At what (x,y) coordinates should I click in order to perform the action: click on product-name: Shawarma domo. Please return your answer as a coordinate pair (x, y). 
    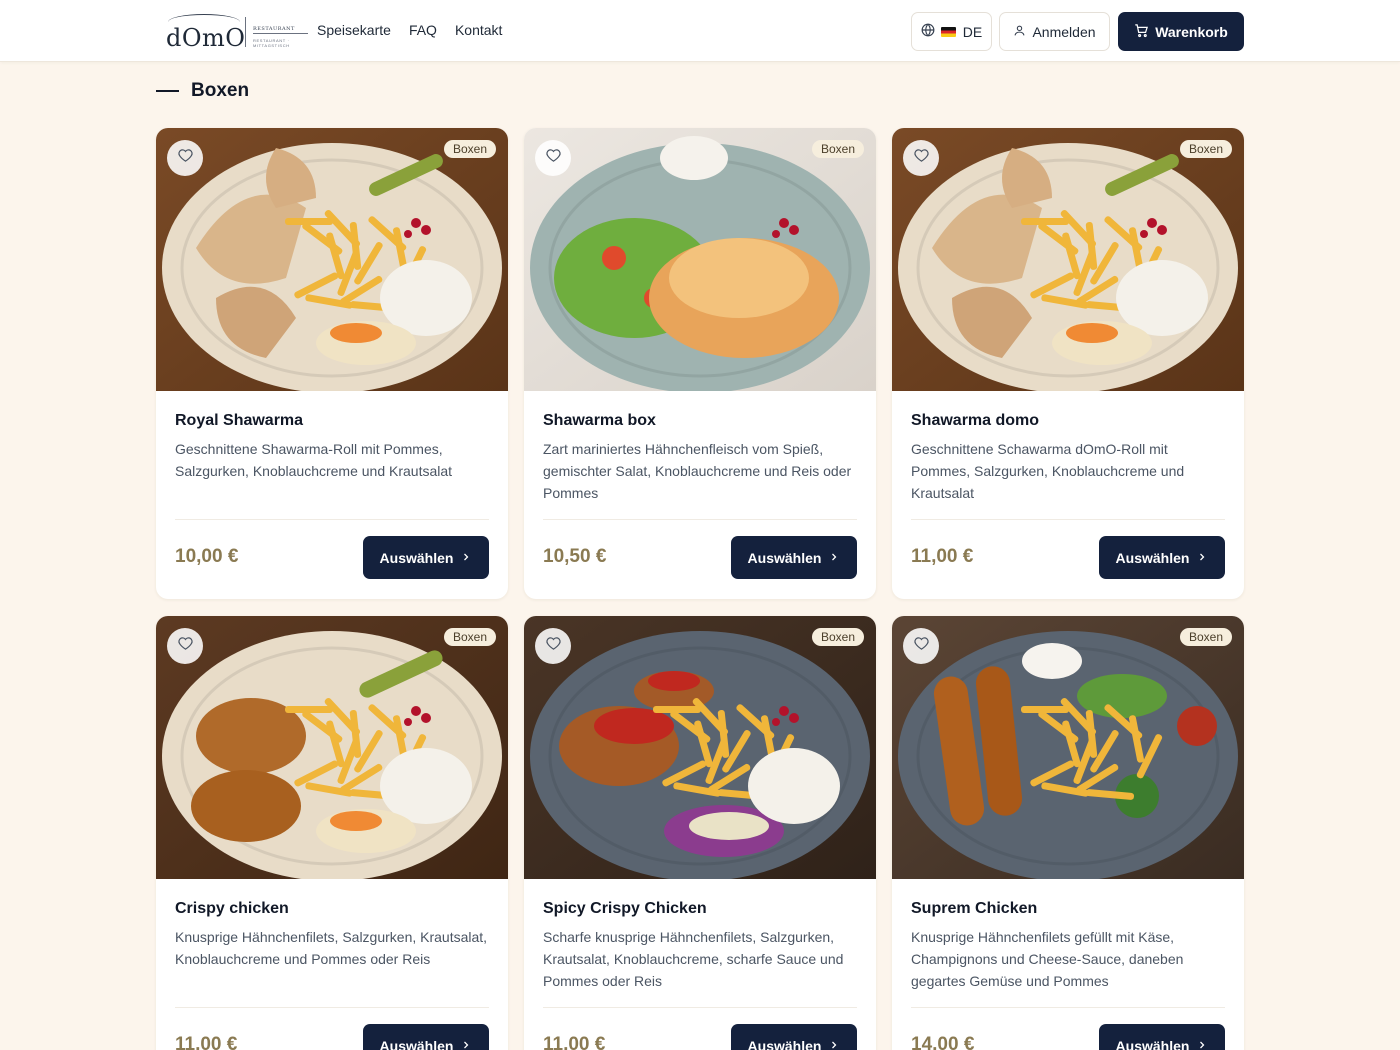
    Looking at the image, I should click on (975, 420).